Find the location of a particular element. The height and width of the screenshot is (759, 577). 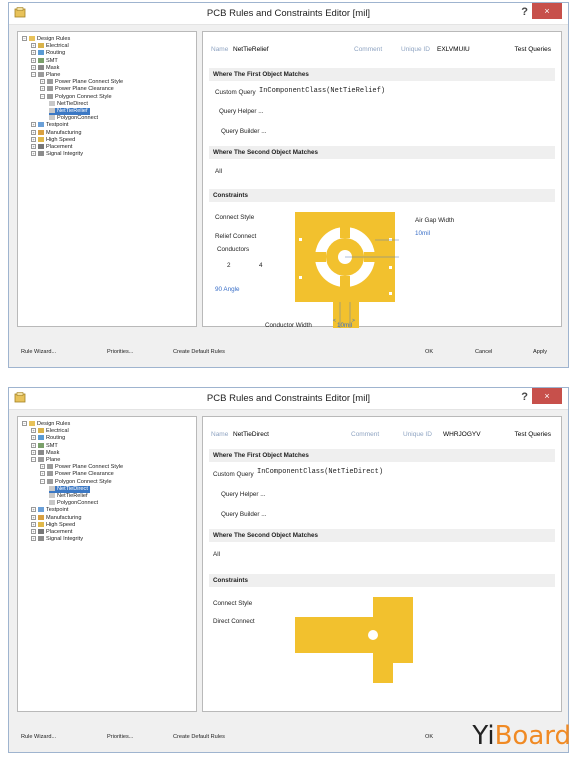

apply-button: Apply is located at coordinates (540, 352).